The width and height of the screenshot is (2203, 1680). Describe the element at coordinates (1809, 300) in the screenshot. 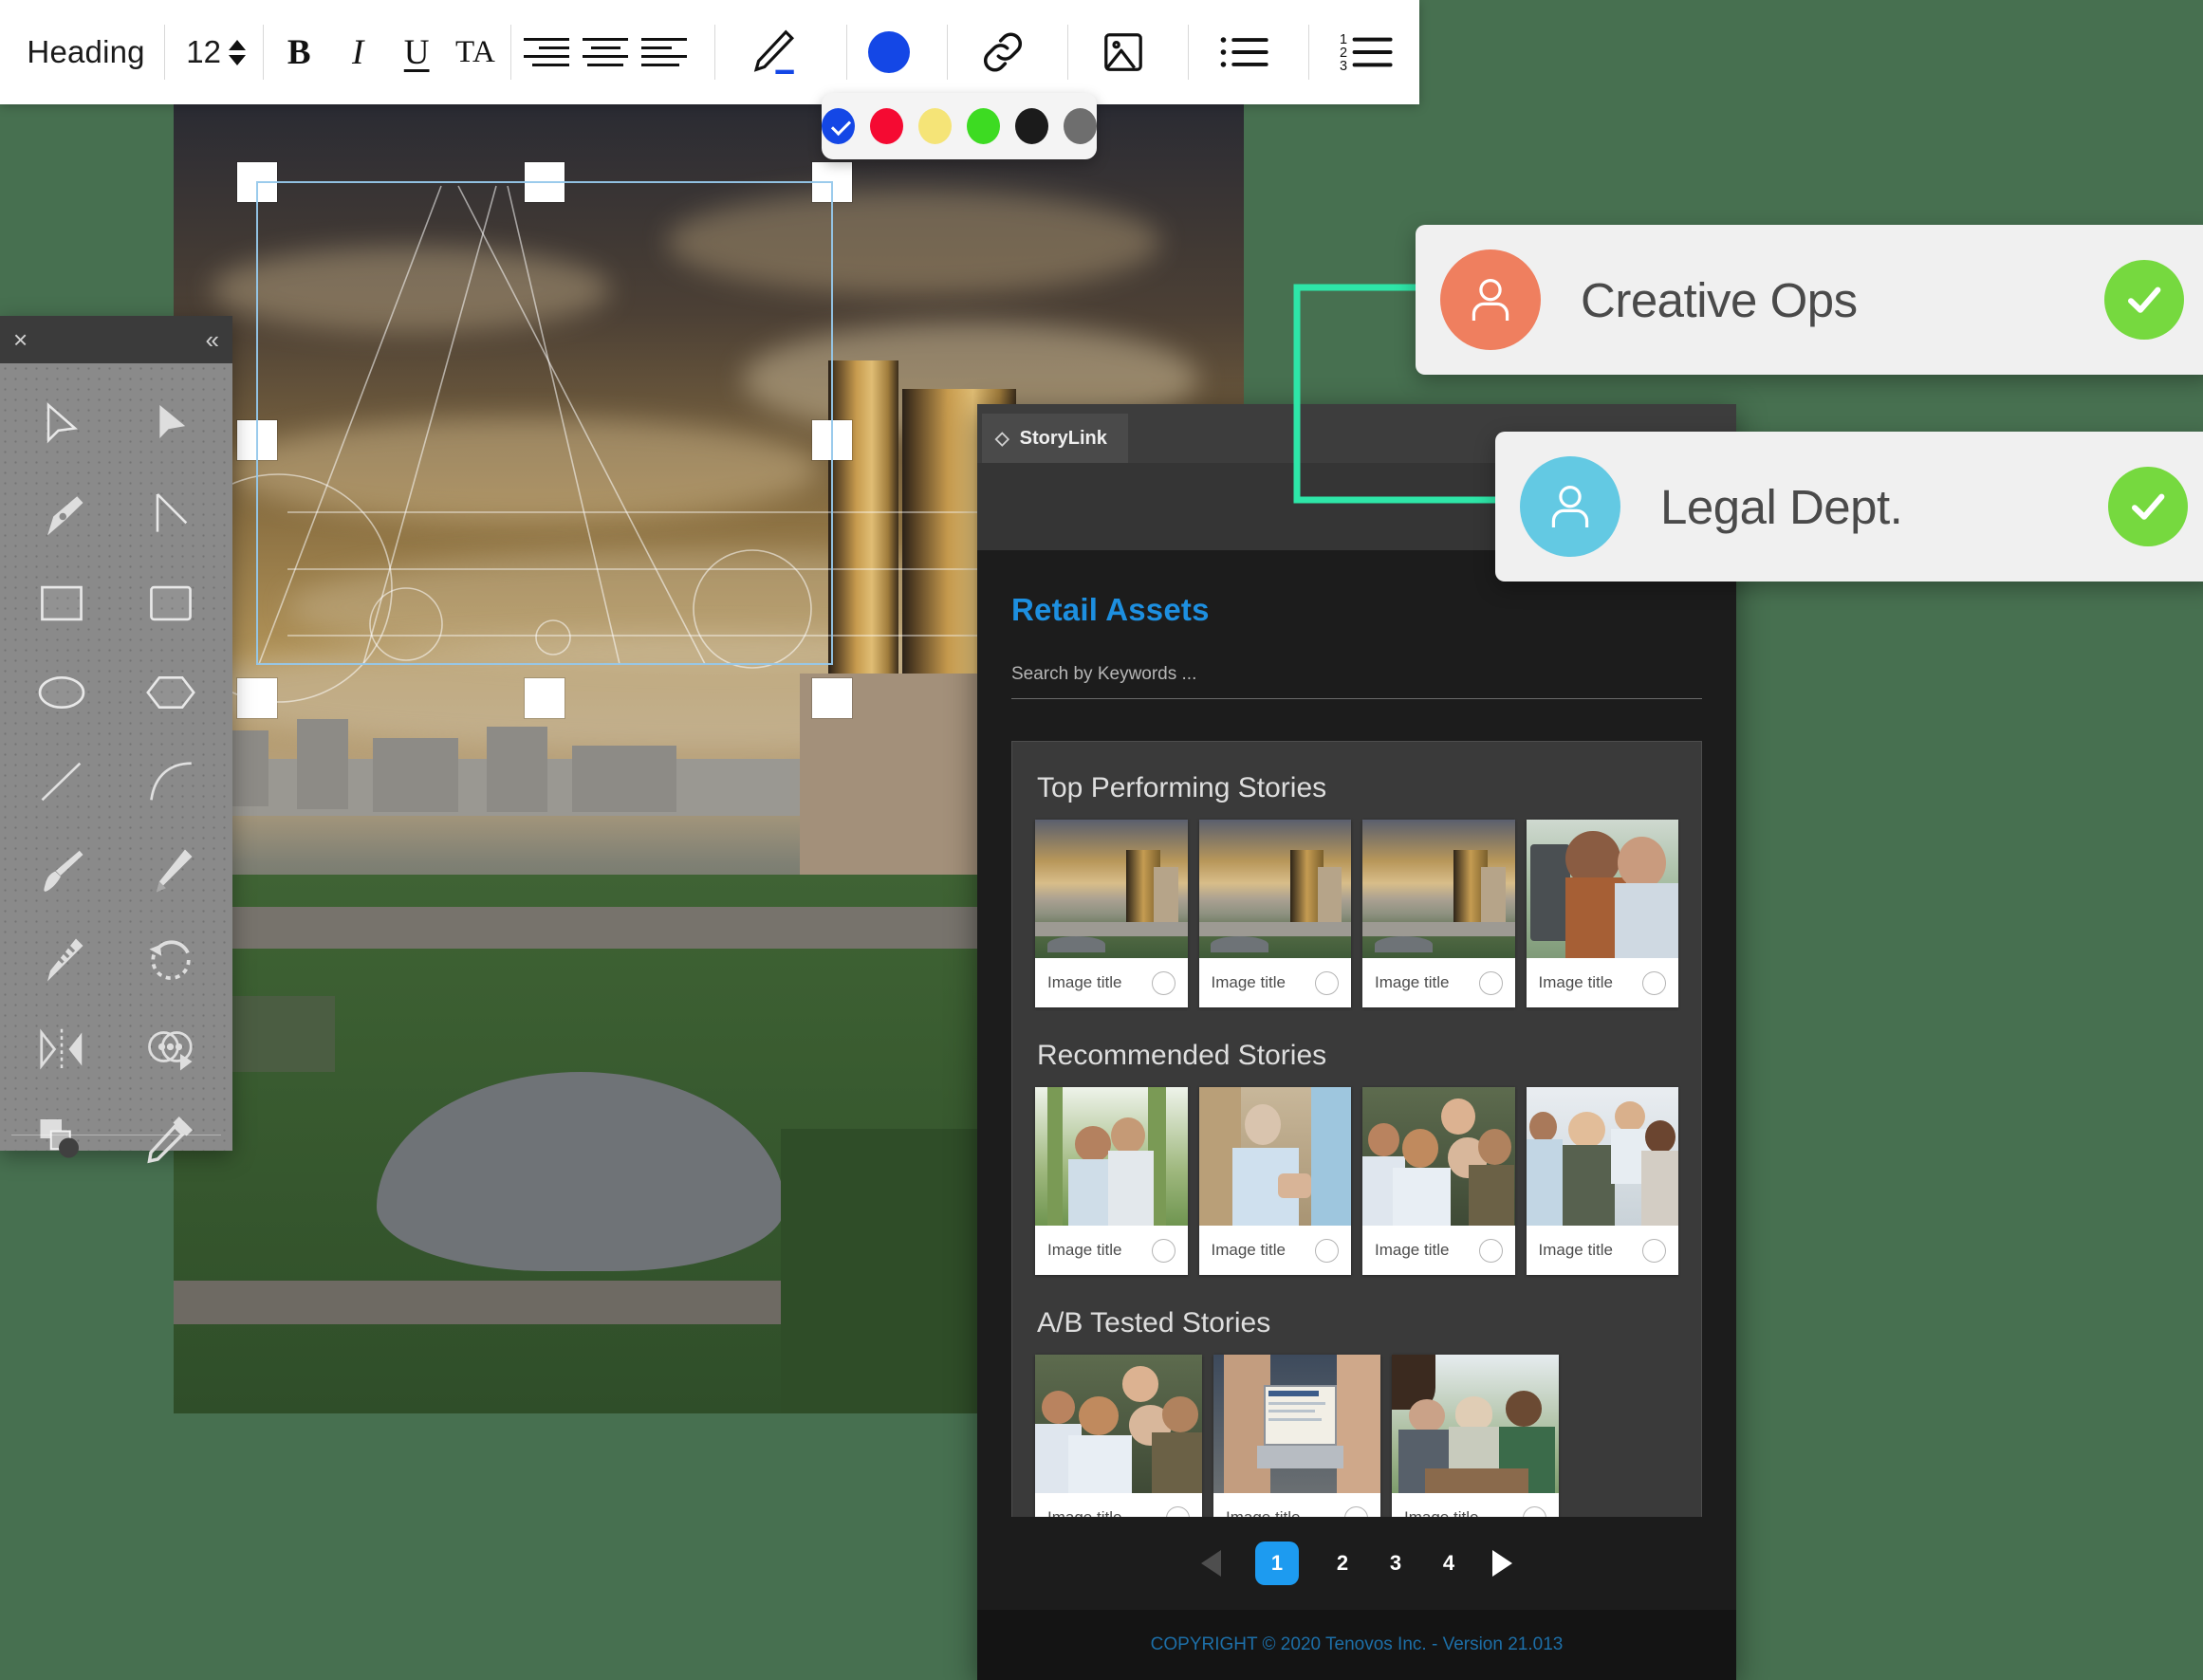

I see `approval-card-creative-ops: Creative Ops` at that location.